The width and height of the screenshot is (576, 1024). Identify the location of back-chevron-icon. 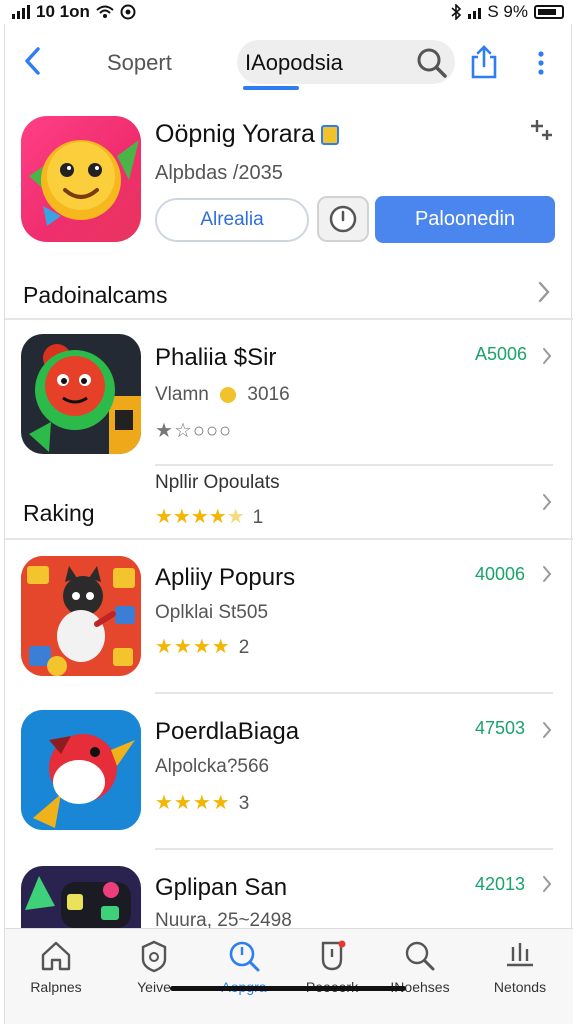
(32, 61).